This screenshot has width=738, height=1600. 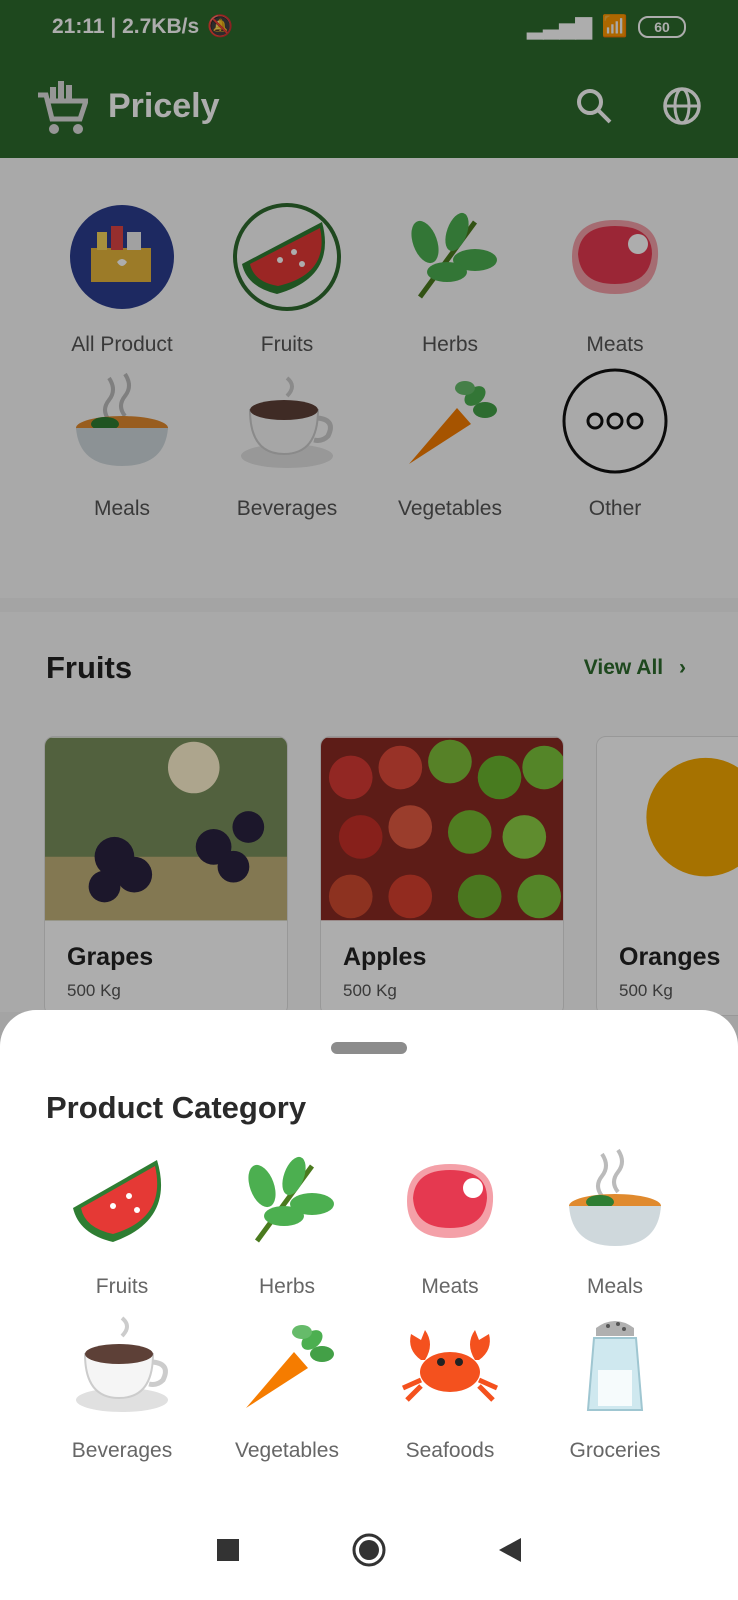 I want to click on sheet-category-vegetables: Vegetables, so click(x=287, y=1386).